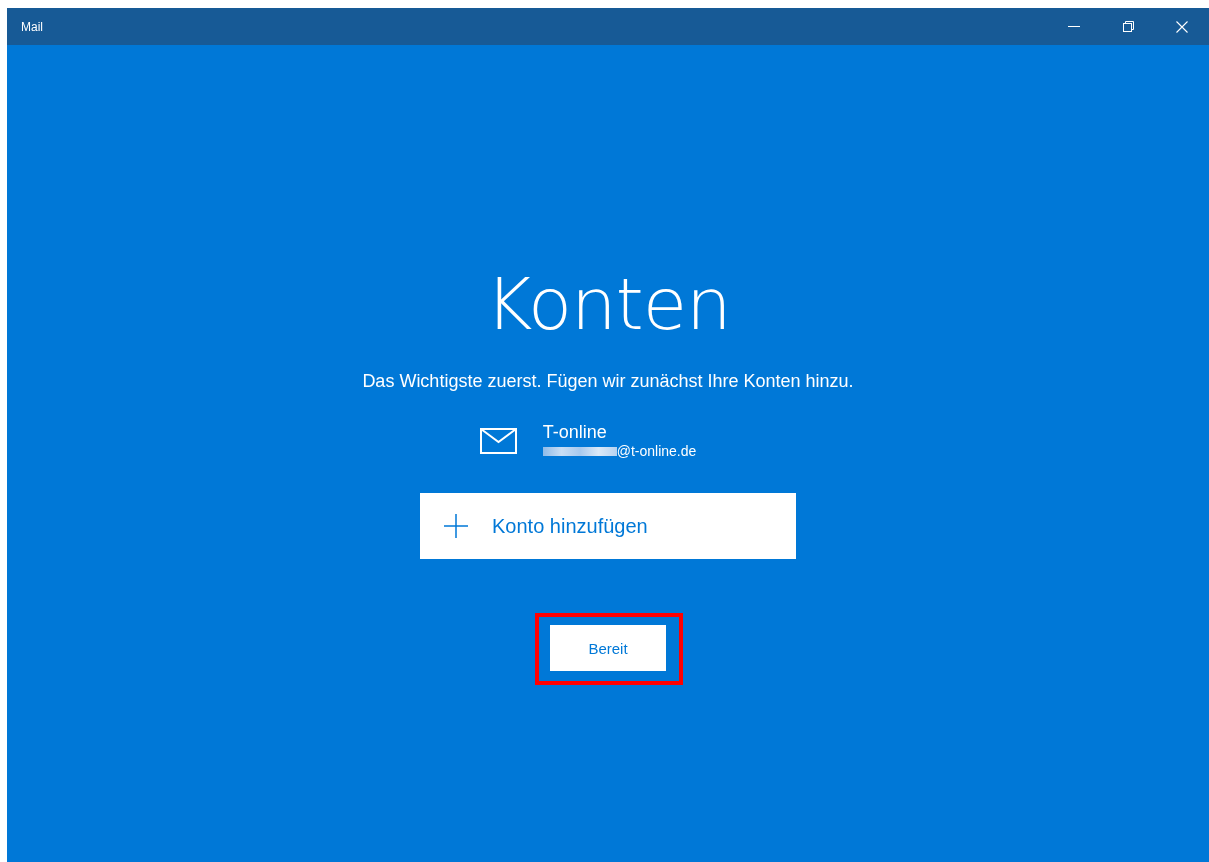  Describe the element at coordinates (608, 648) in the screenshot. I see `done-button: Bereit` at that location.